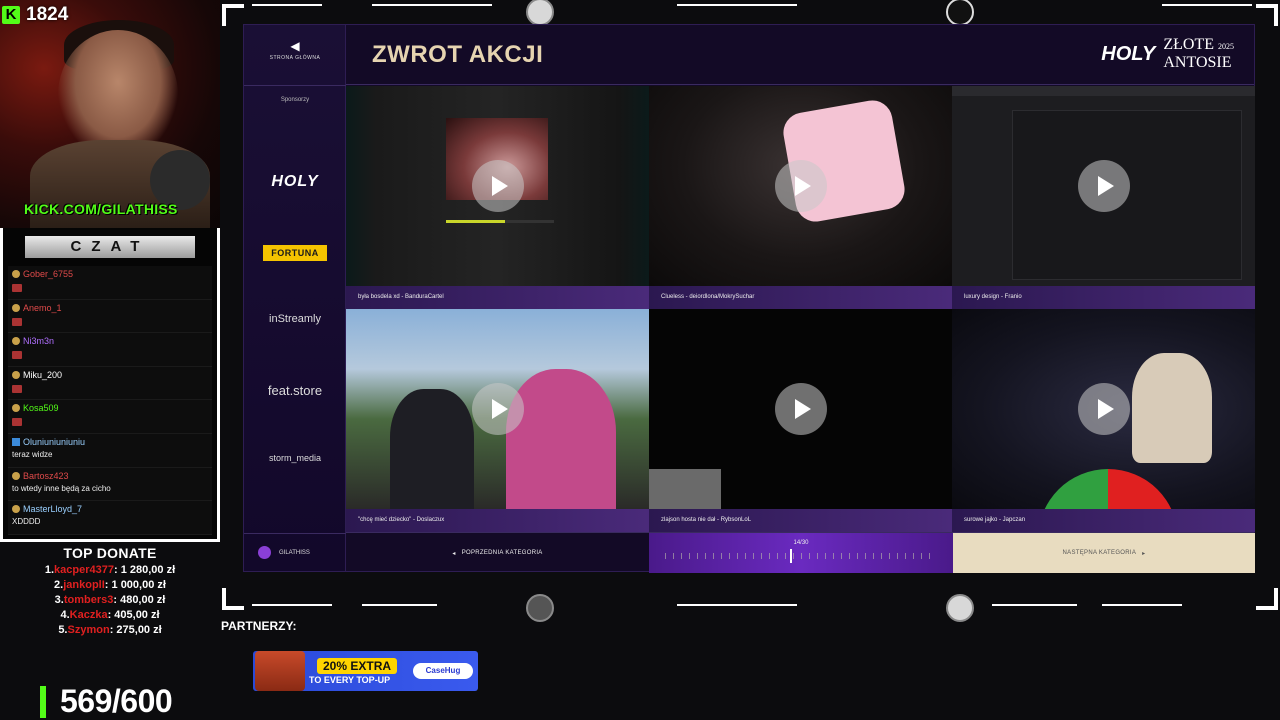 The width and height of the screenshot is (1280, 720). I want to click on chat-message: Bartosz423 to wtedy inne będą za cicho, so click(110, 484).